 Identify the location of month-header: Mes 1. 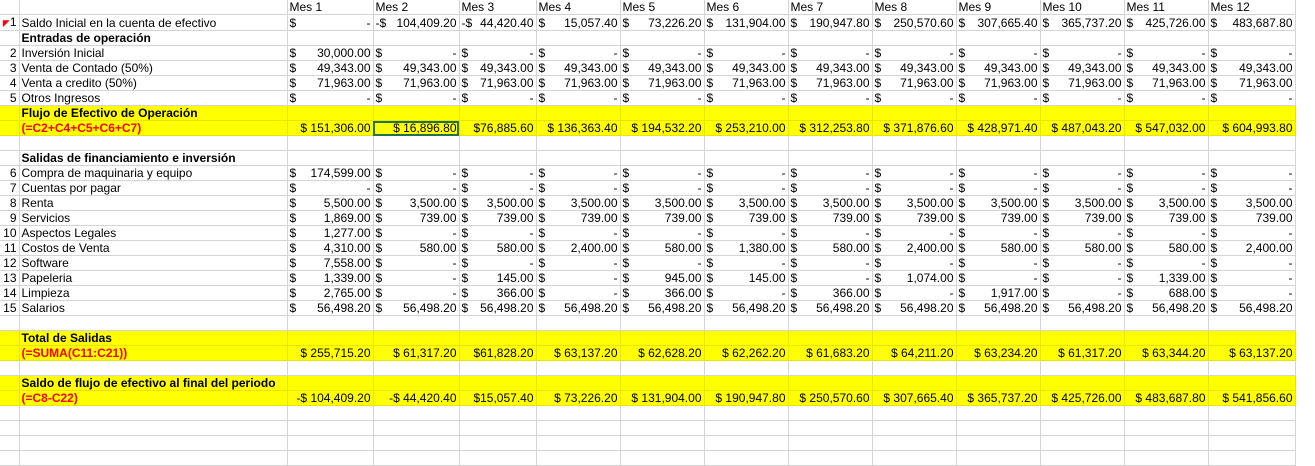
(330, 7).